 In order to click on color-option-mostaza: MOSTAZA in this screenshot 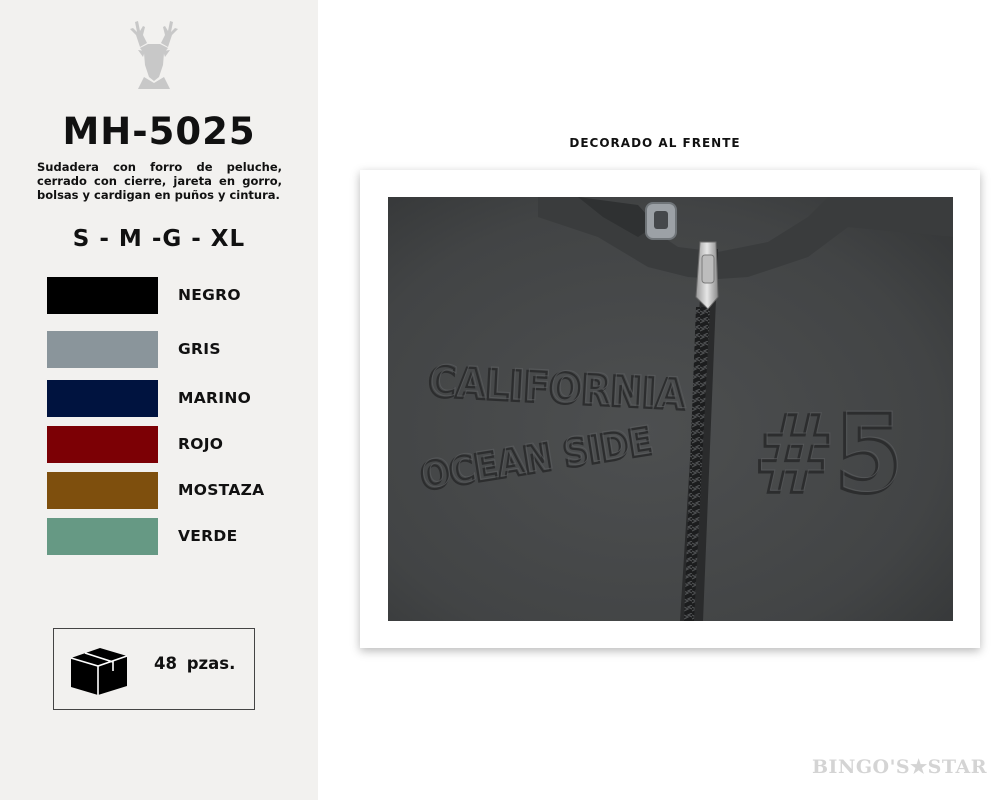, I will do `click(177, 490)`.